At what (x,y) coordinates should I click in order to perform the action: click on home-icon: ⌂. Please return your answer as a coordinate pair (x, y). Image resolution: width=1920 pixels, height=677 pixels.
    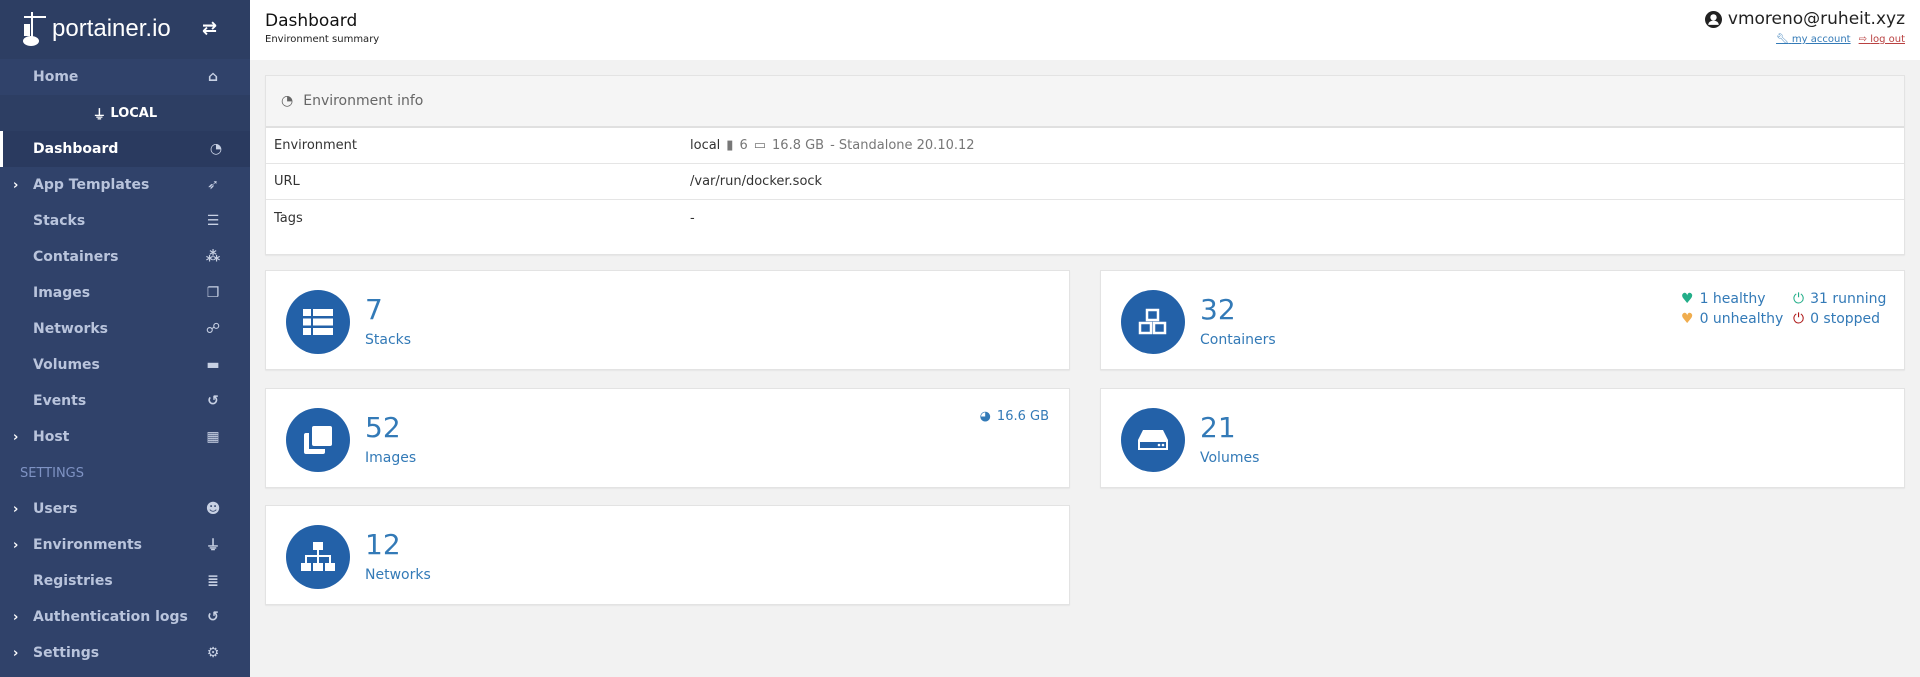
    Looking at the image, I should click on (213, 77).